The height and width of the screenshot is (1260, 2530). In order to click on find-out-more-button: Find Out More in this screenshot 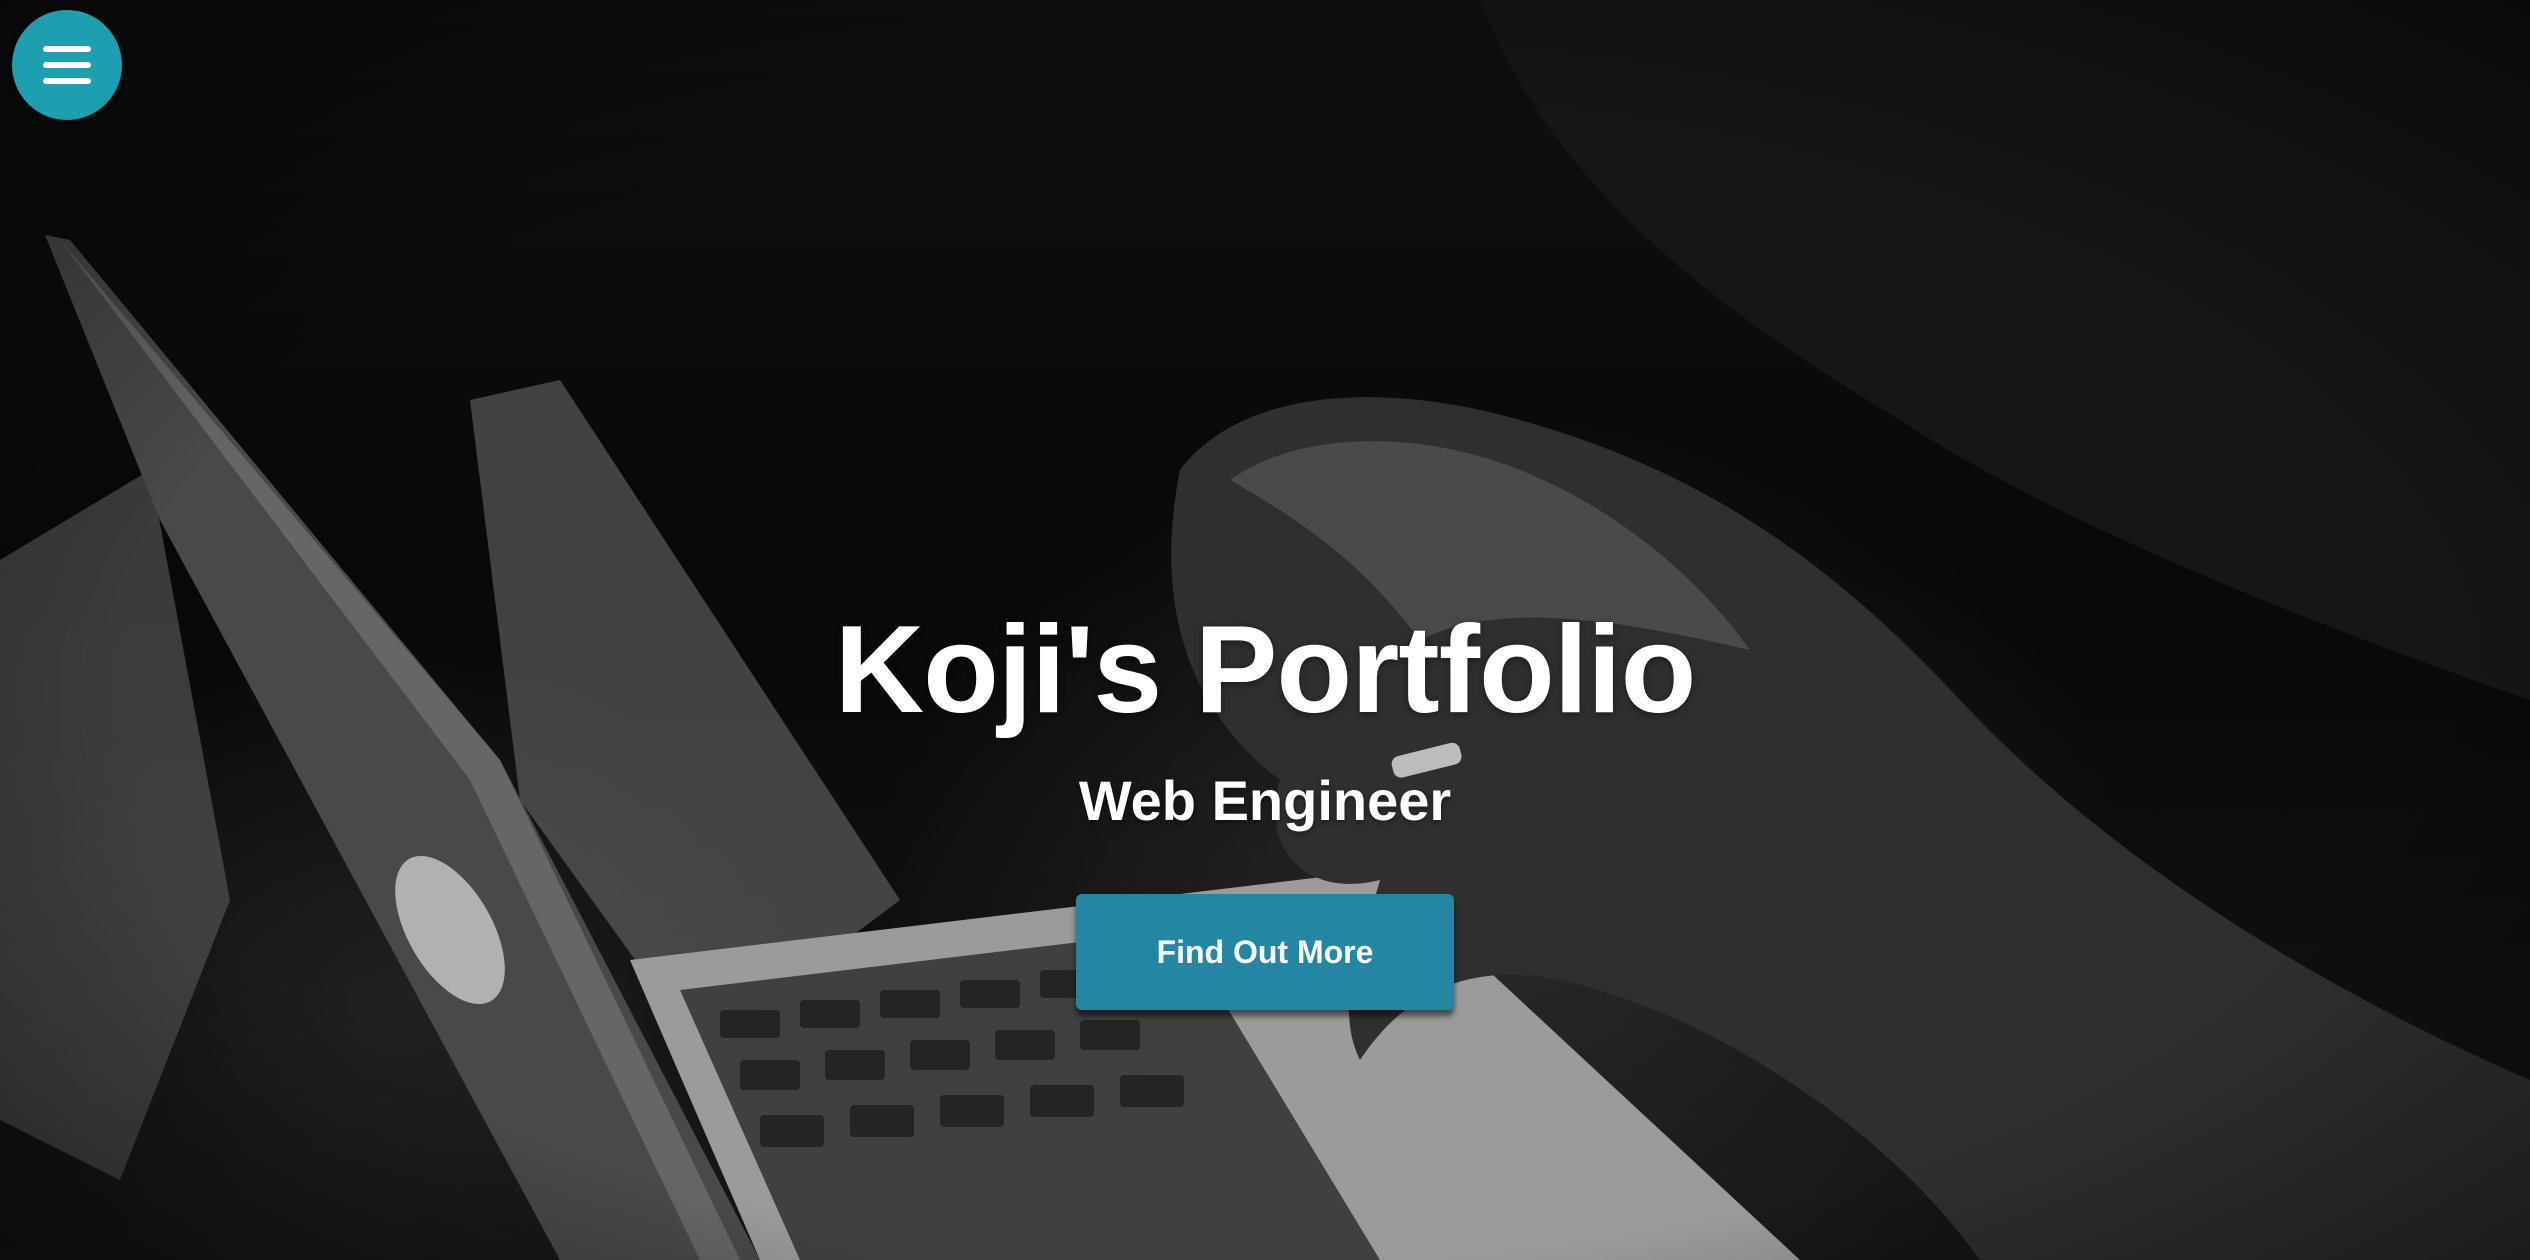, I will do `click(1265, 952)`.